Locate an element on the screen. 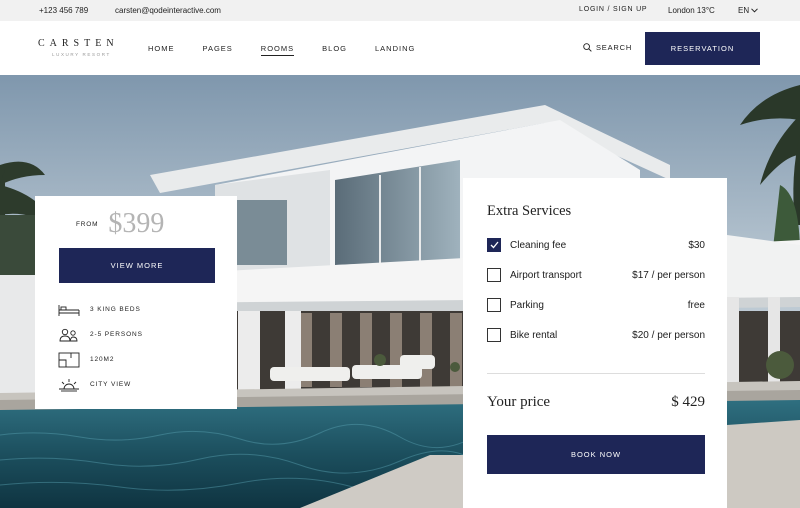  service-cost: $20 / per person is located at coordinates (668, 335).